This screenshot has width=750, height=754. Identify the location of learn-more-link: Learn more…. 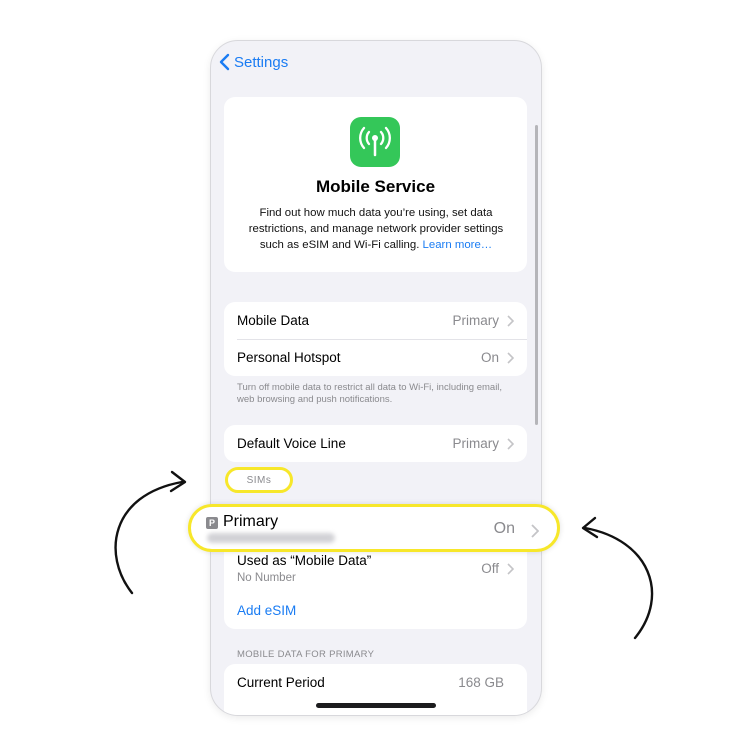
(458, 245).